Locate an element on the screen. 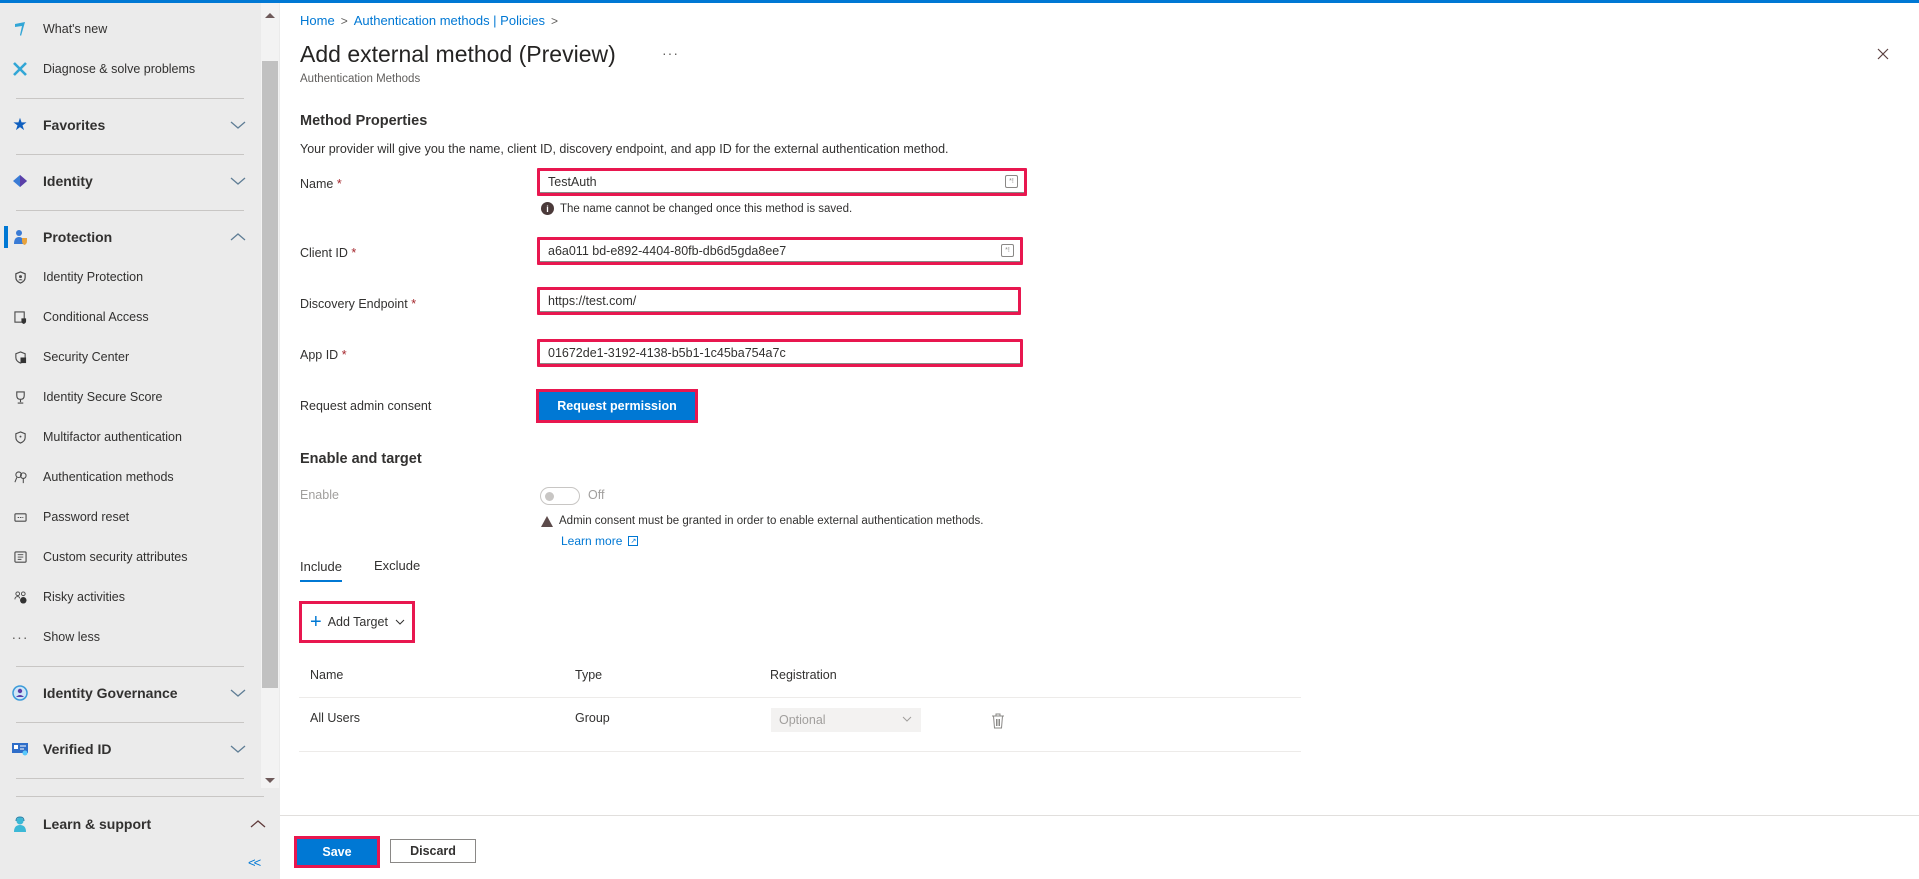 Image resolution: width=1919 pixels, height=879 pixels. keys-icon is located at coordinates (20, 477).